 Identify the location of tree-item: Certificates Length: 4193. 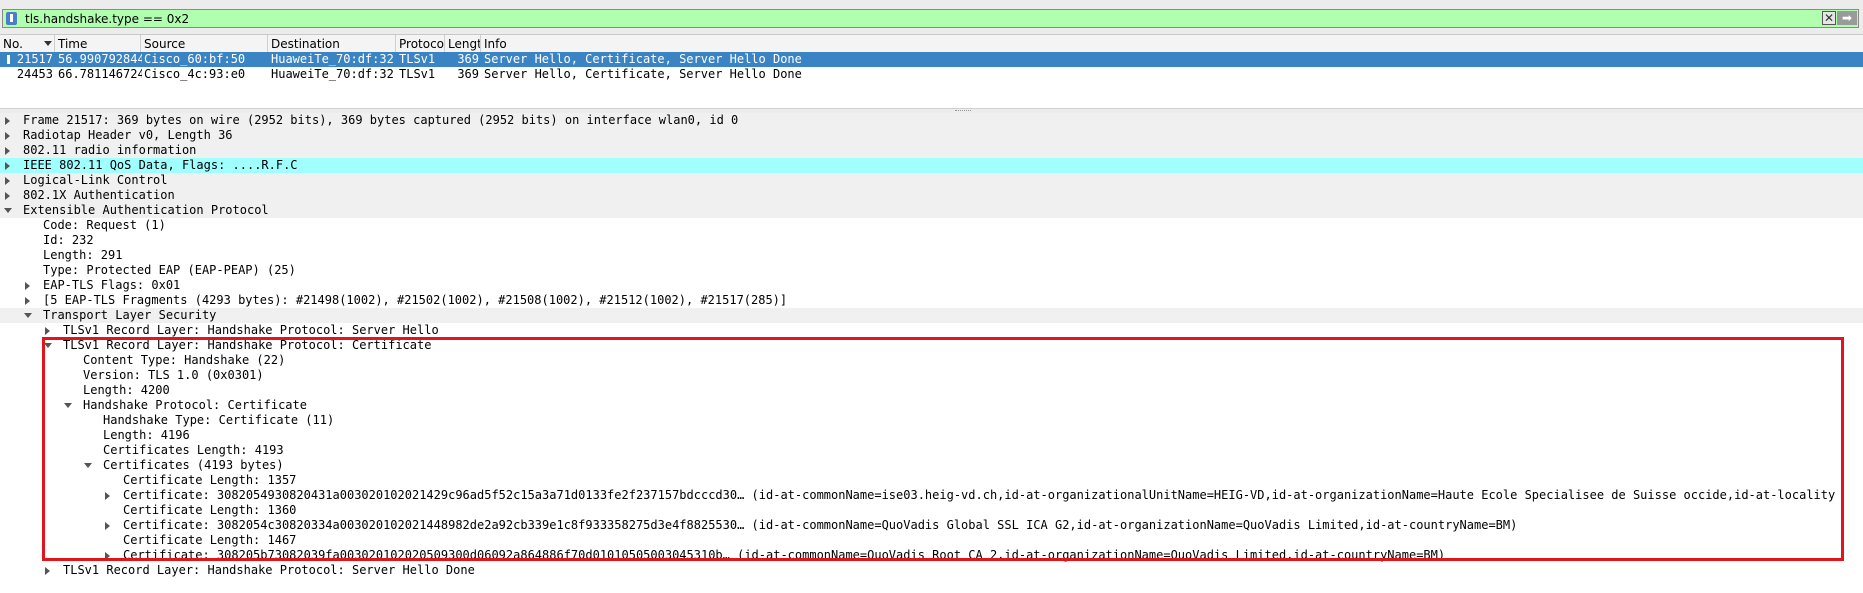
(931, 450).